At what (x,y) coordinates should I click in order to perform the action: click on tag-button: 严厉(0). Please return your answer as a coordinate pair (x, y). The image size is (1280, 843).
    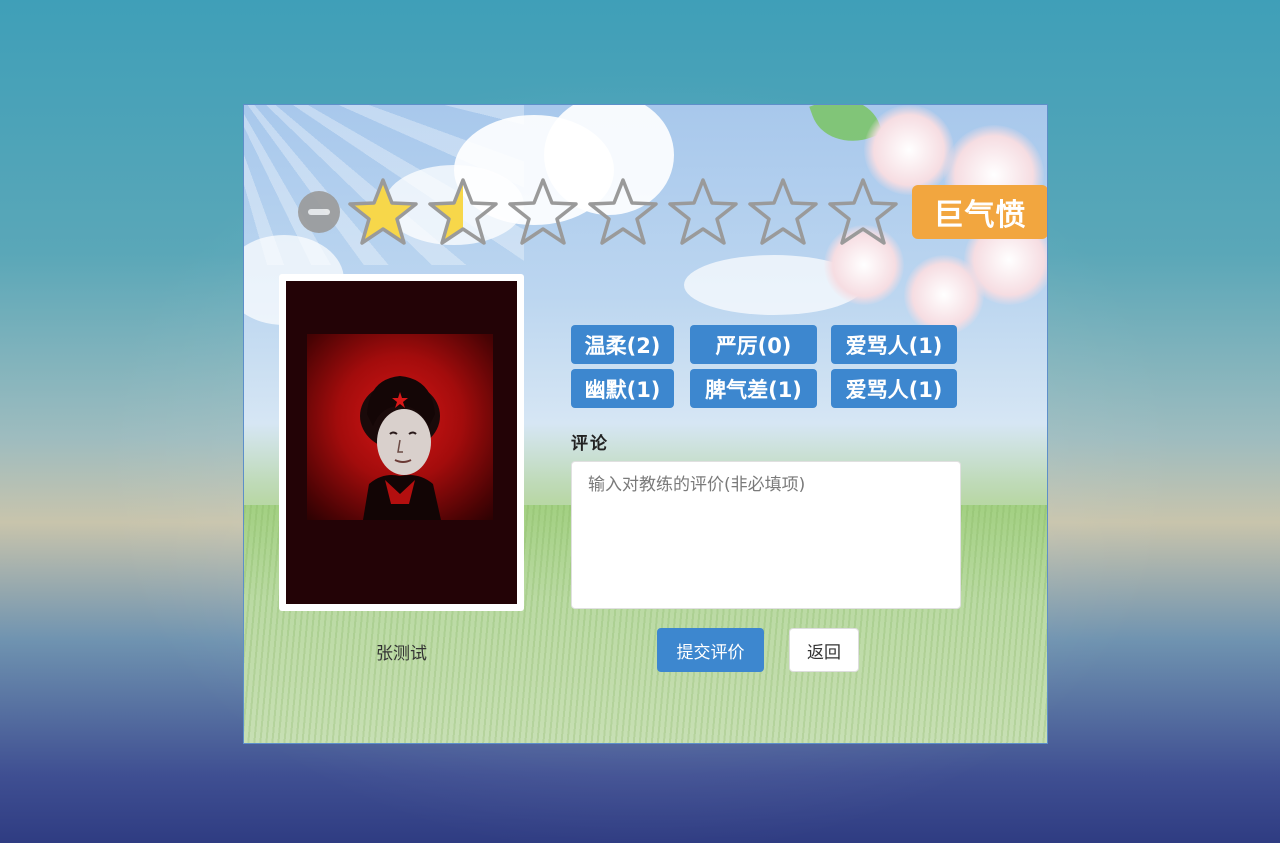
    Looking at the image, I should click on (753, 344).